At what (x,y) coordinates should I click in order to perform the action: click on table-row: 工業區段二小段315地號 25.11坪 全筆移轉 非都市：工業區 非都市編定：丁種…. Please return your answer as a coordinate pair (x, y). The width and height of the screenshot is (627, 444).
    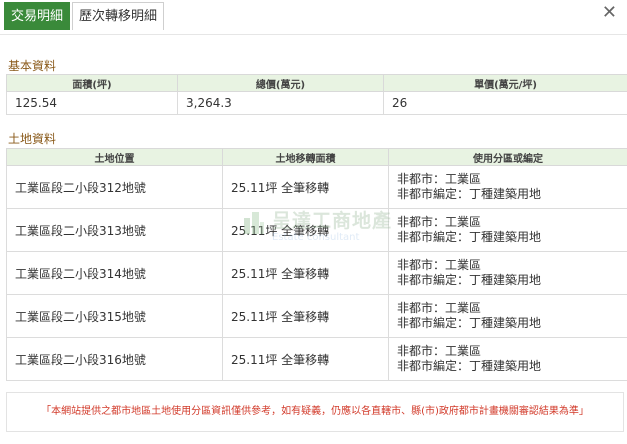
    Looking at the image, I should click on (316, 316).